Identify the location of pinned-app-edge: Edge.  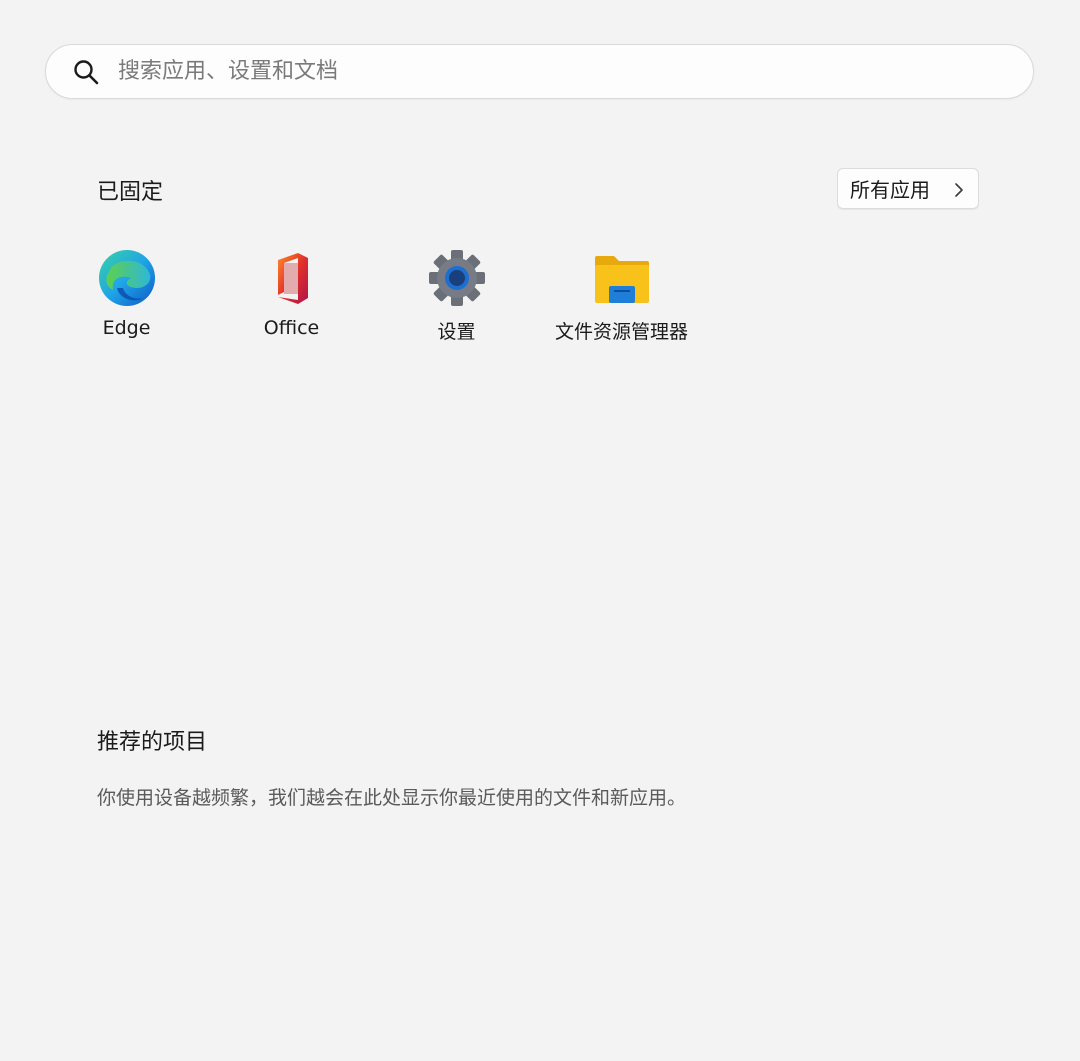
(126, 297).